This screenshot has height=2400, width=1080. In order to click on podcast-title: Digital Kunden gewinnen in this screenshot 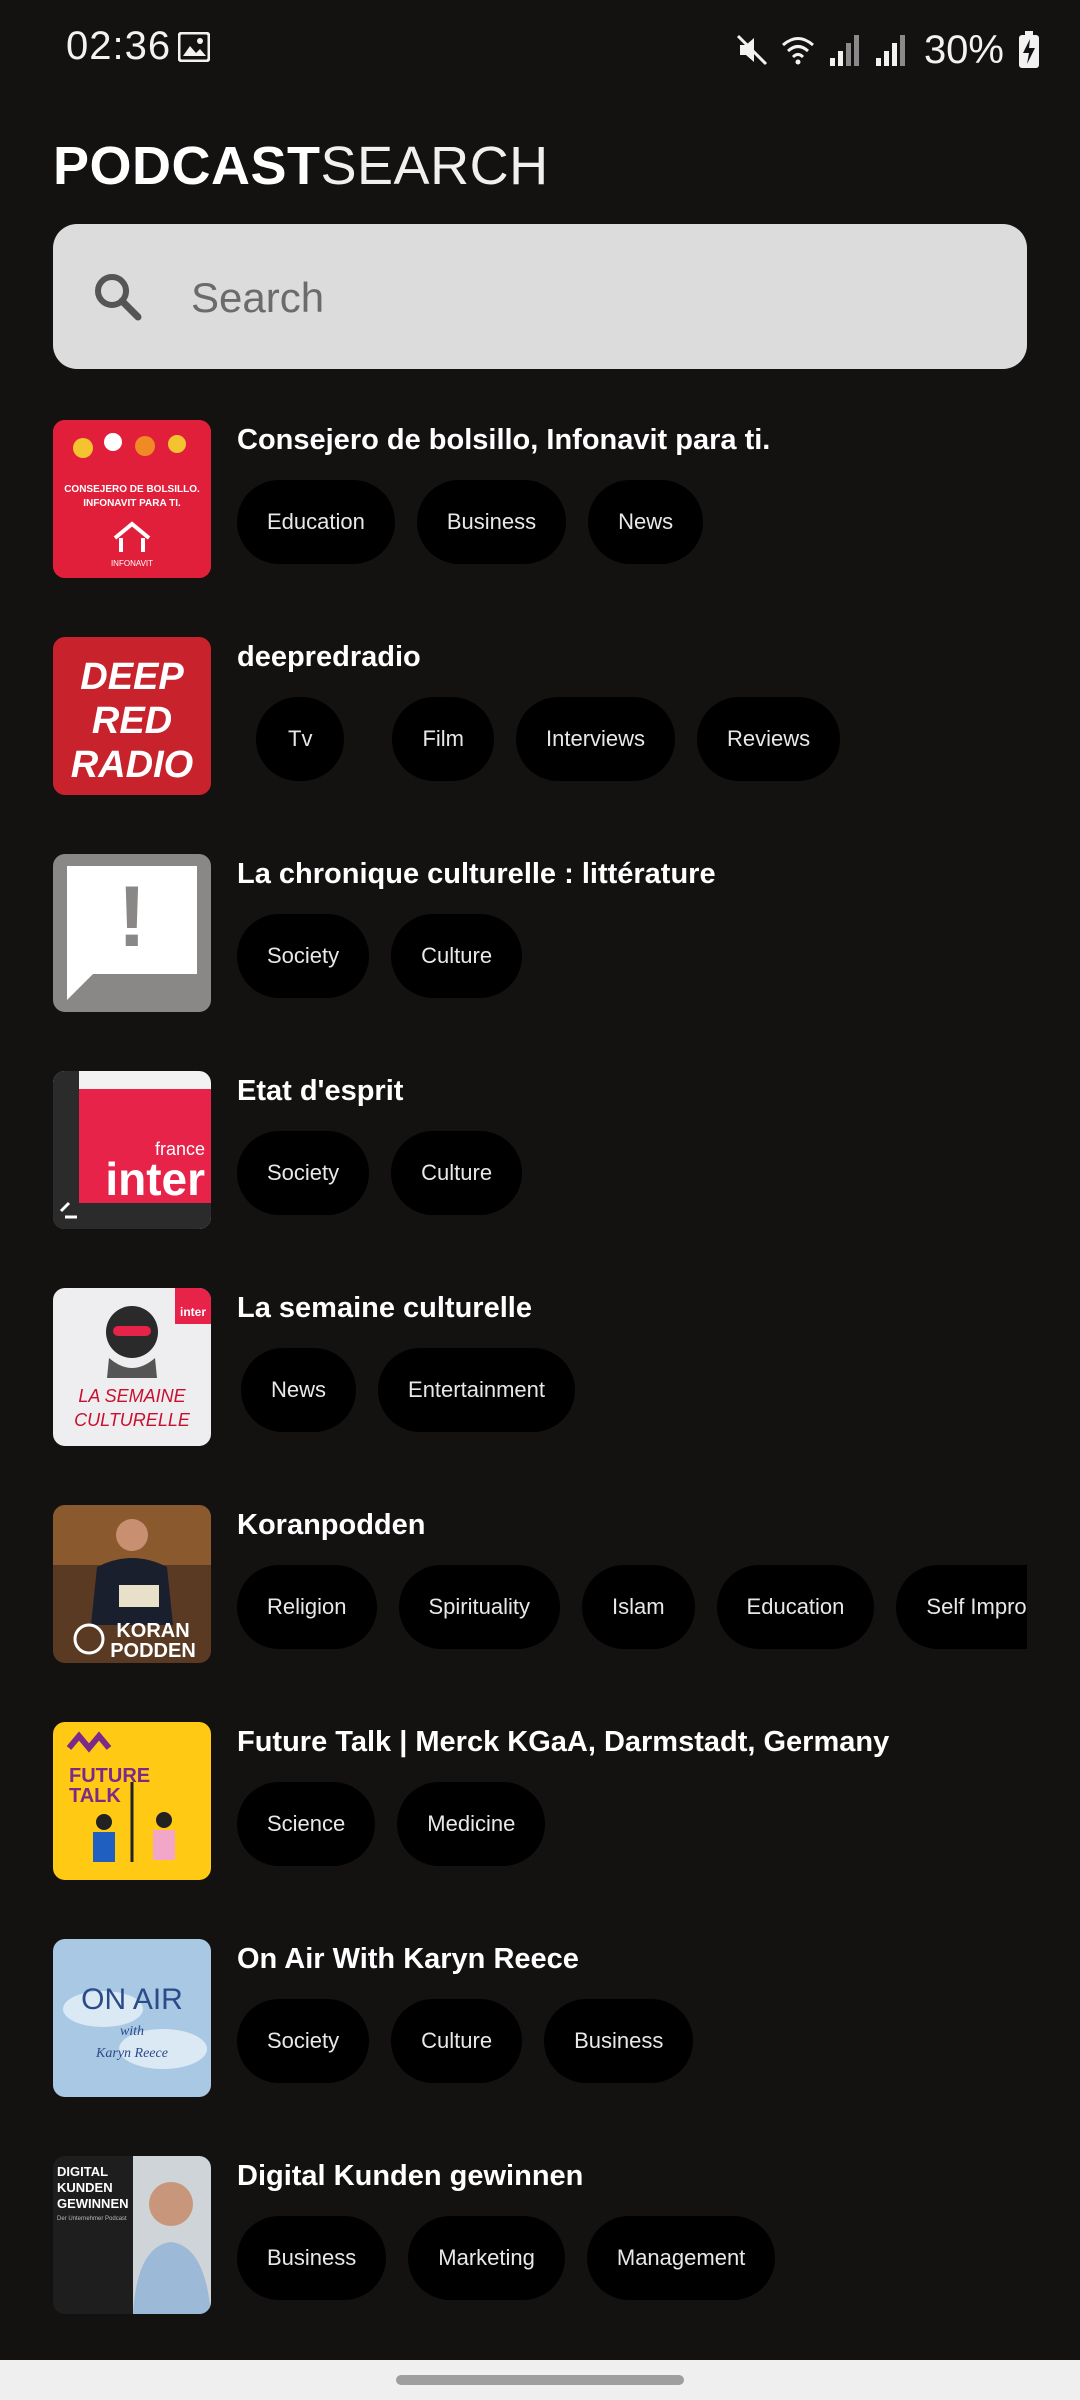, I will do `click(410, 2176)`.